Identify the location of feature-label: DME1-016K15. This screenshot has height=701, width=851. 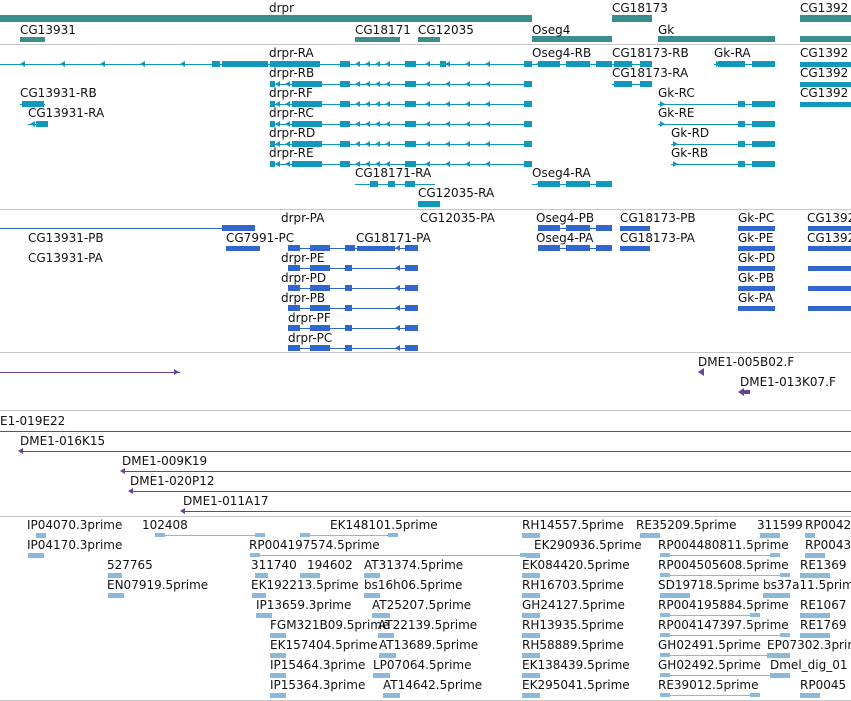
(62, 441).